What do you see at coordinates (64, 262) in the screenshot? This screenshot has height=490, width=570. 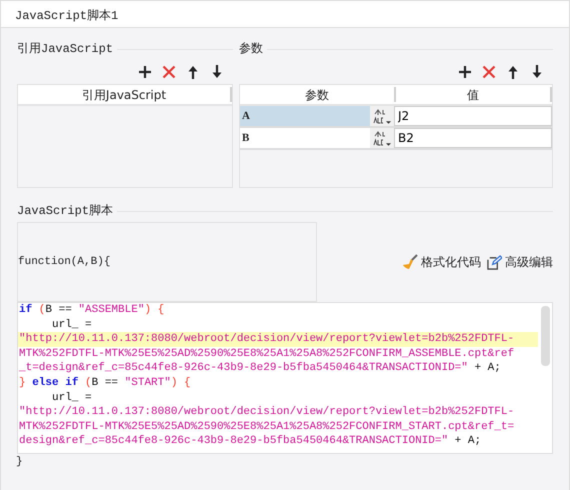 I see `function-signature: function(A,B){` at bounding box center [64, 262].